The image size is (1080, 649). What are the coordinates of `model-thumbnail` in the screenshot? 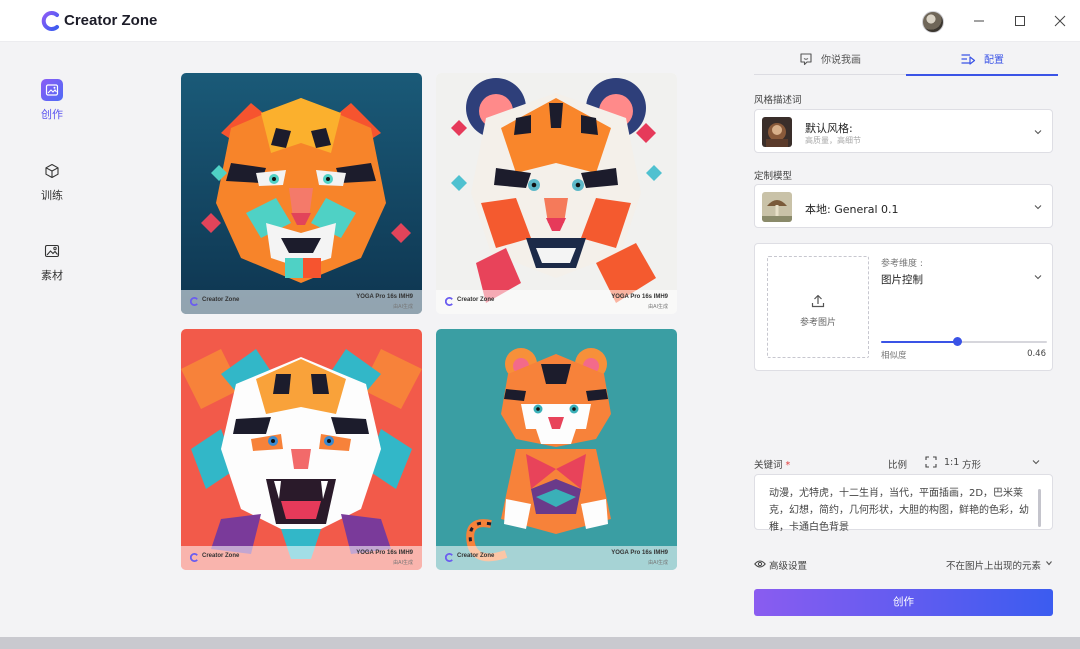 It's located at (777, 207).